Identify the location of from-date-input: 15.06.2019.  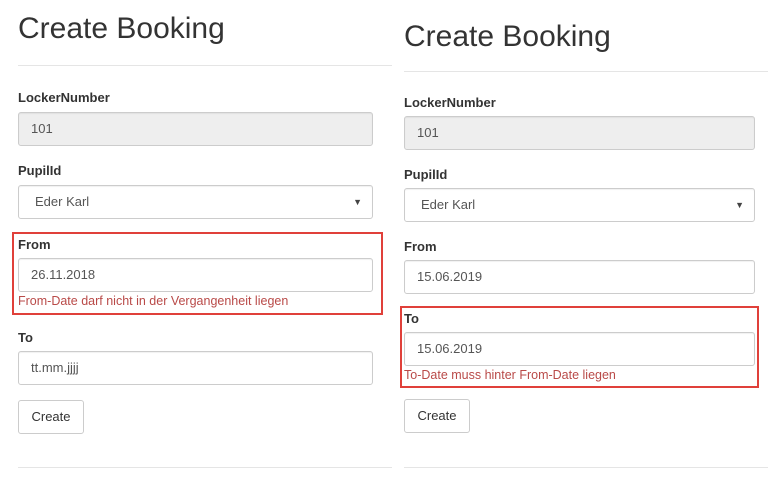
(579, 277).